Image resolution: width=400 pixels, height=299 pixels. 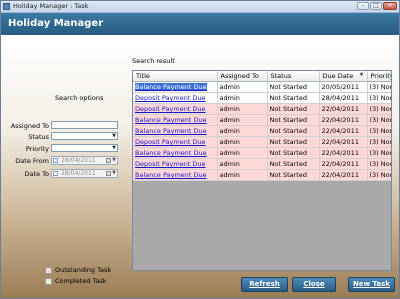 I want to click on window-title: Holiday Manager : Task, so click(x=51, y=6).